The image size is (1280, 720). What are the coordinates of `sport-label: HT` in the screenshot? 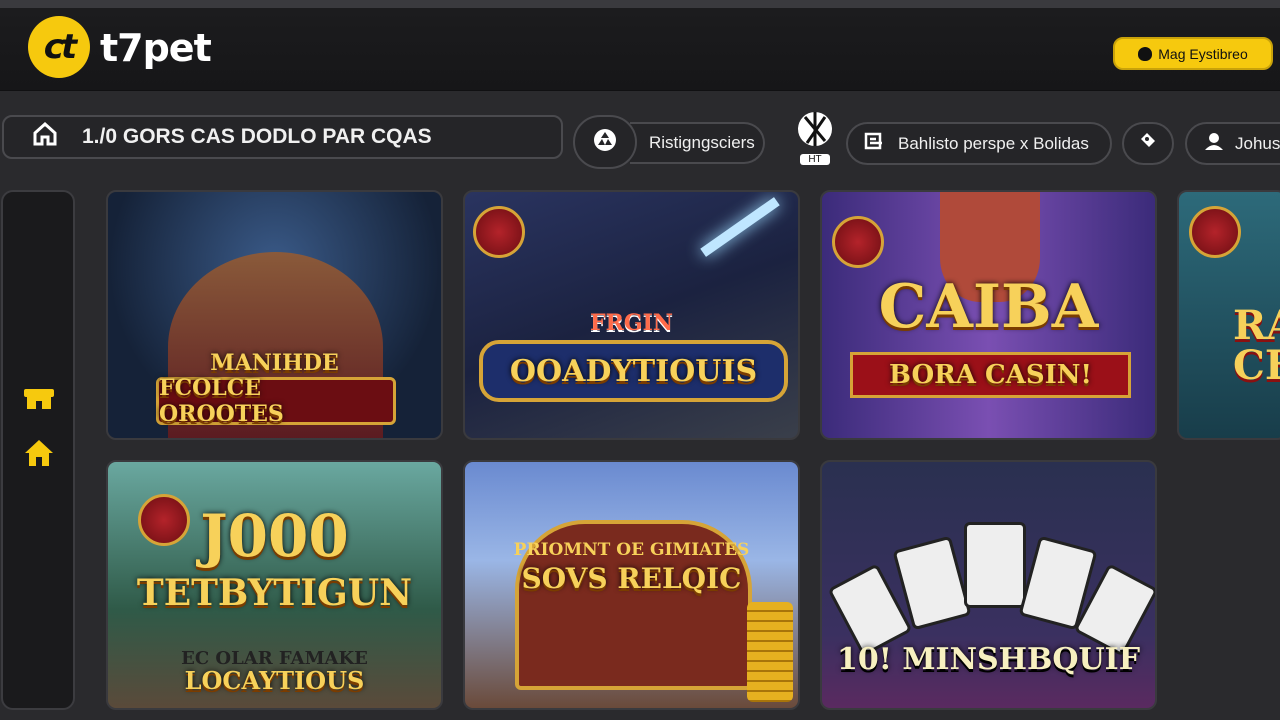 It's located at (815, 159).